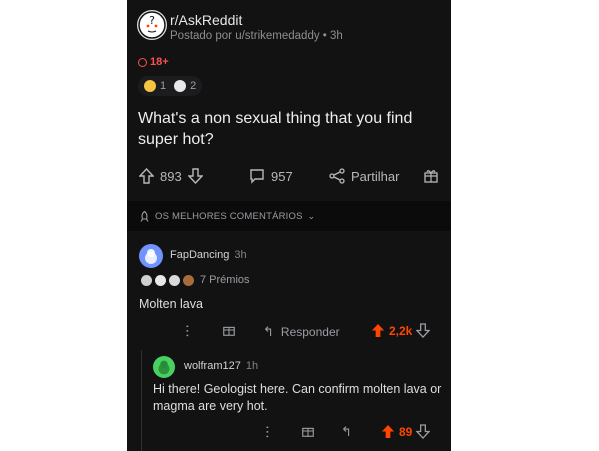 The width and height of the screenshot is (599, 451). I want to click on reply-button: ↰ Responder, so click(301, 332).